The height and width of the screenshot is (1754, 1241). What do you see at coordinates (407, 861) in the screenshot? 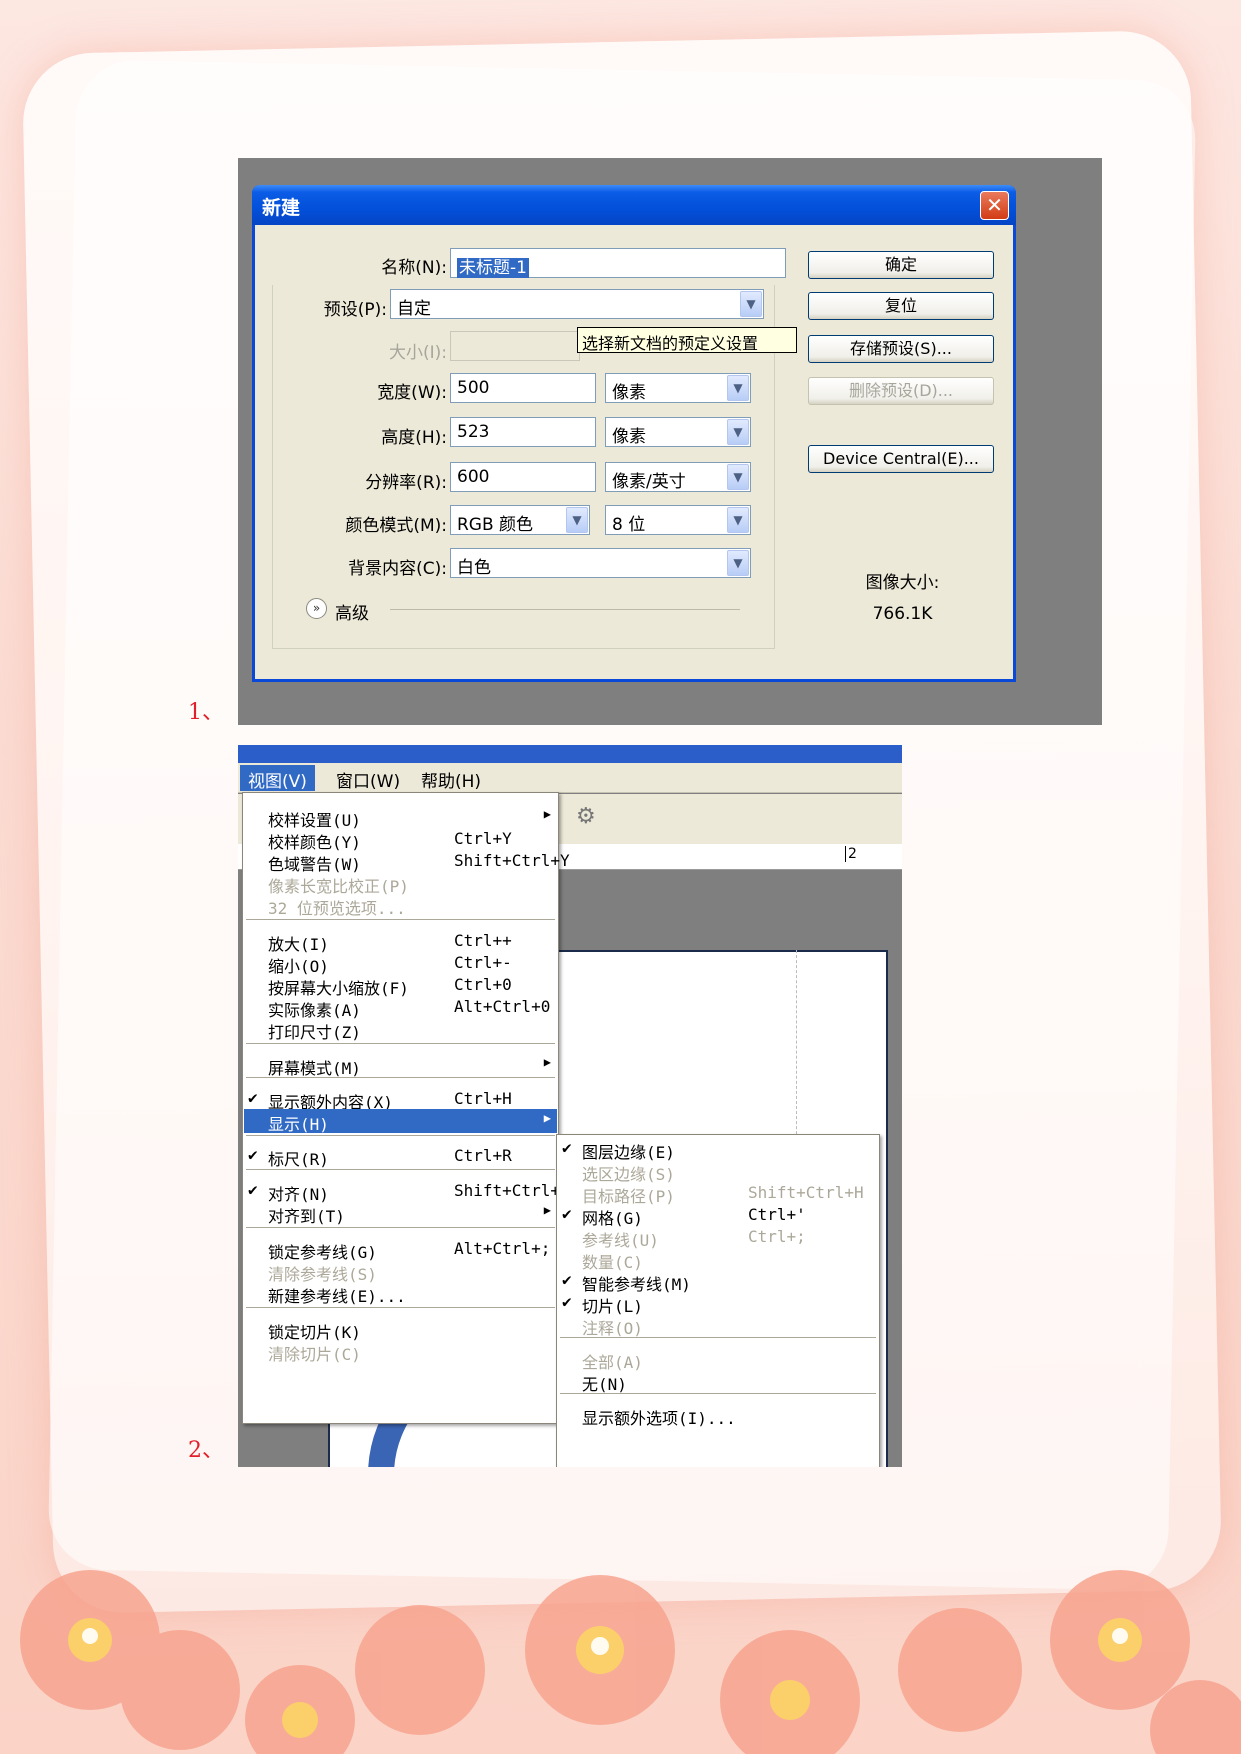
I see `view-menu-item: 色域警告(W) Shift+Ctrl+Y` at bounding box center [407, 861].